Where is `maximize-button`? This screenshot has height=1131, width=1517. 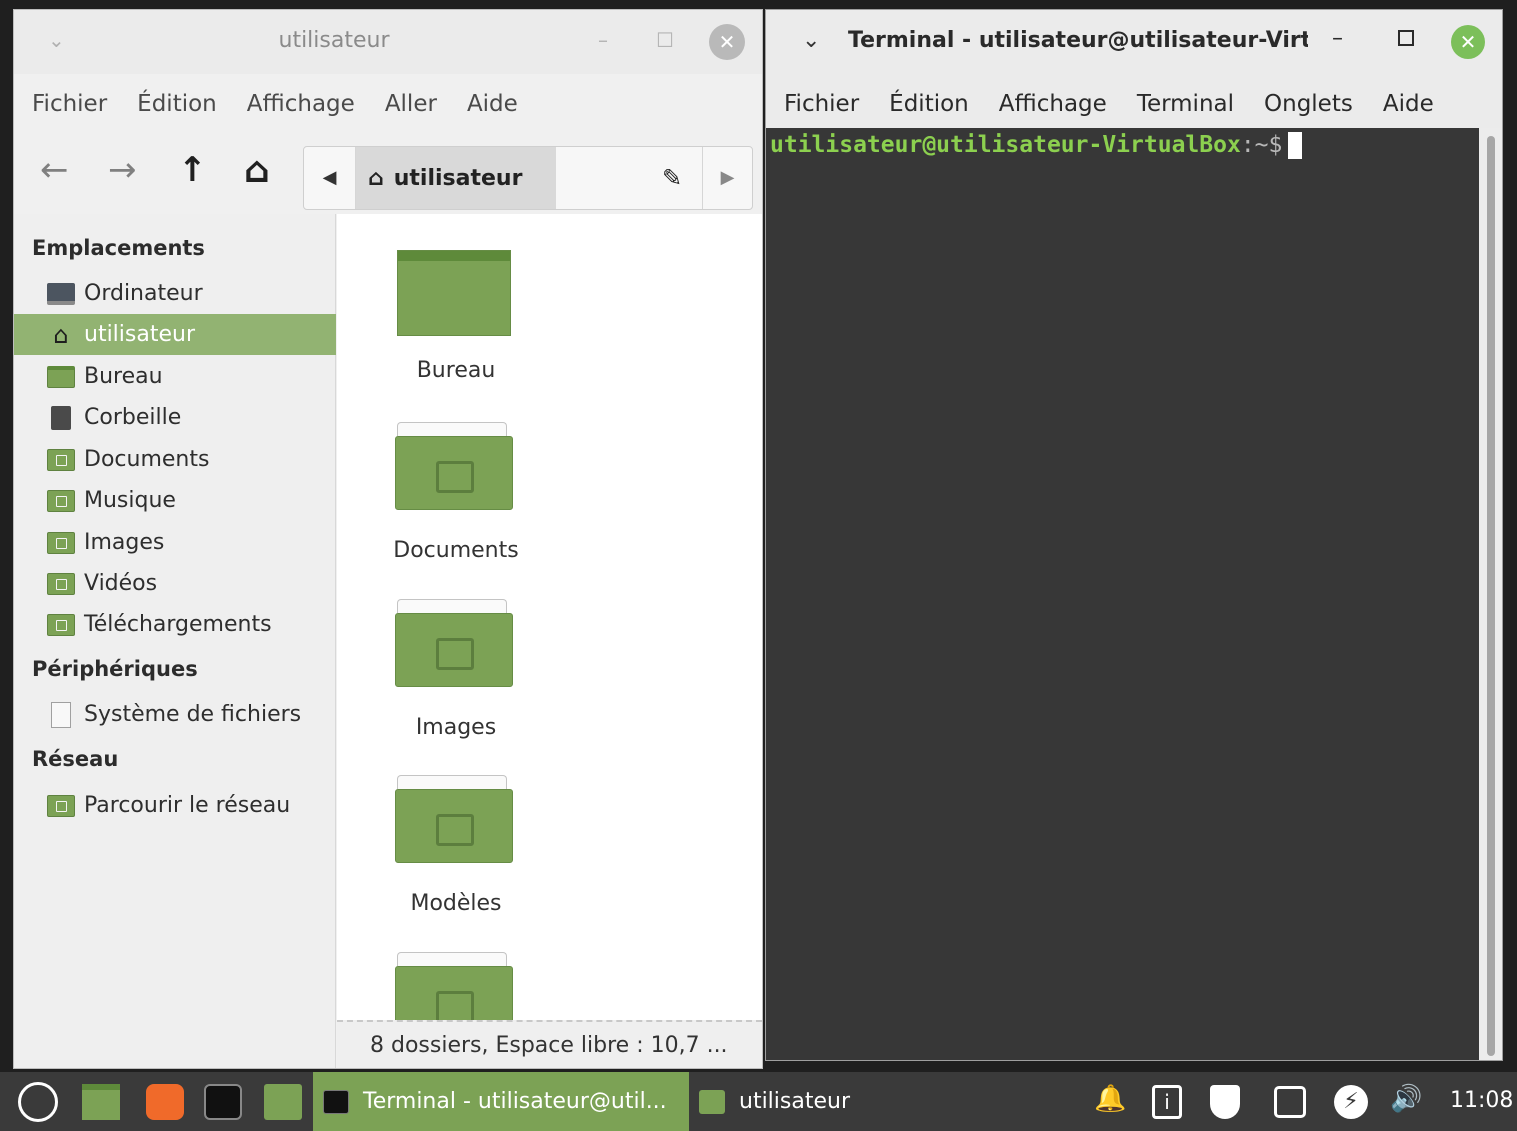 maximize-button is located at coordinates (1406, 38).